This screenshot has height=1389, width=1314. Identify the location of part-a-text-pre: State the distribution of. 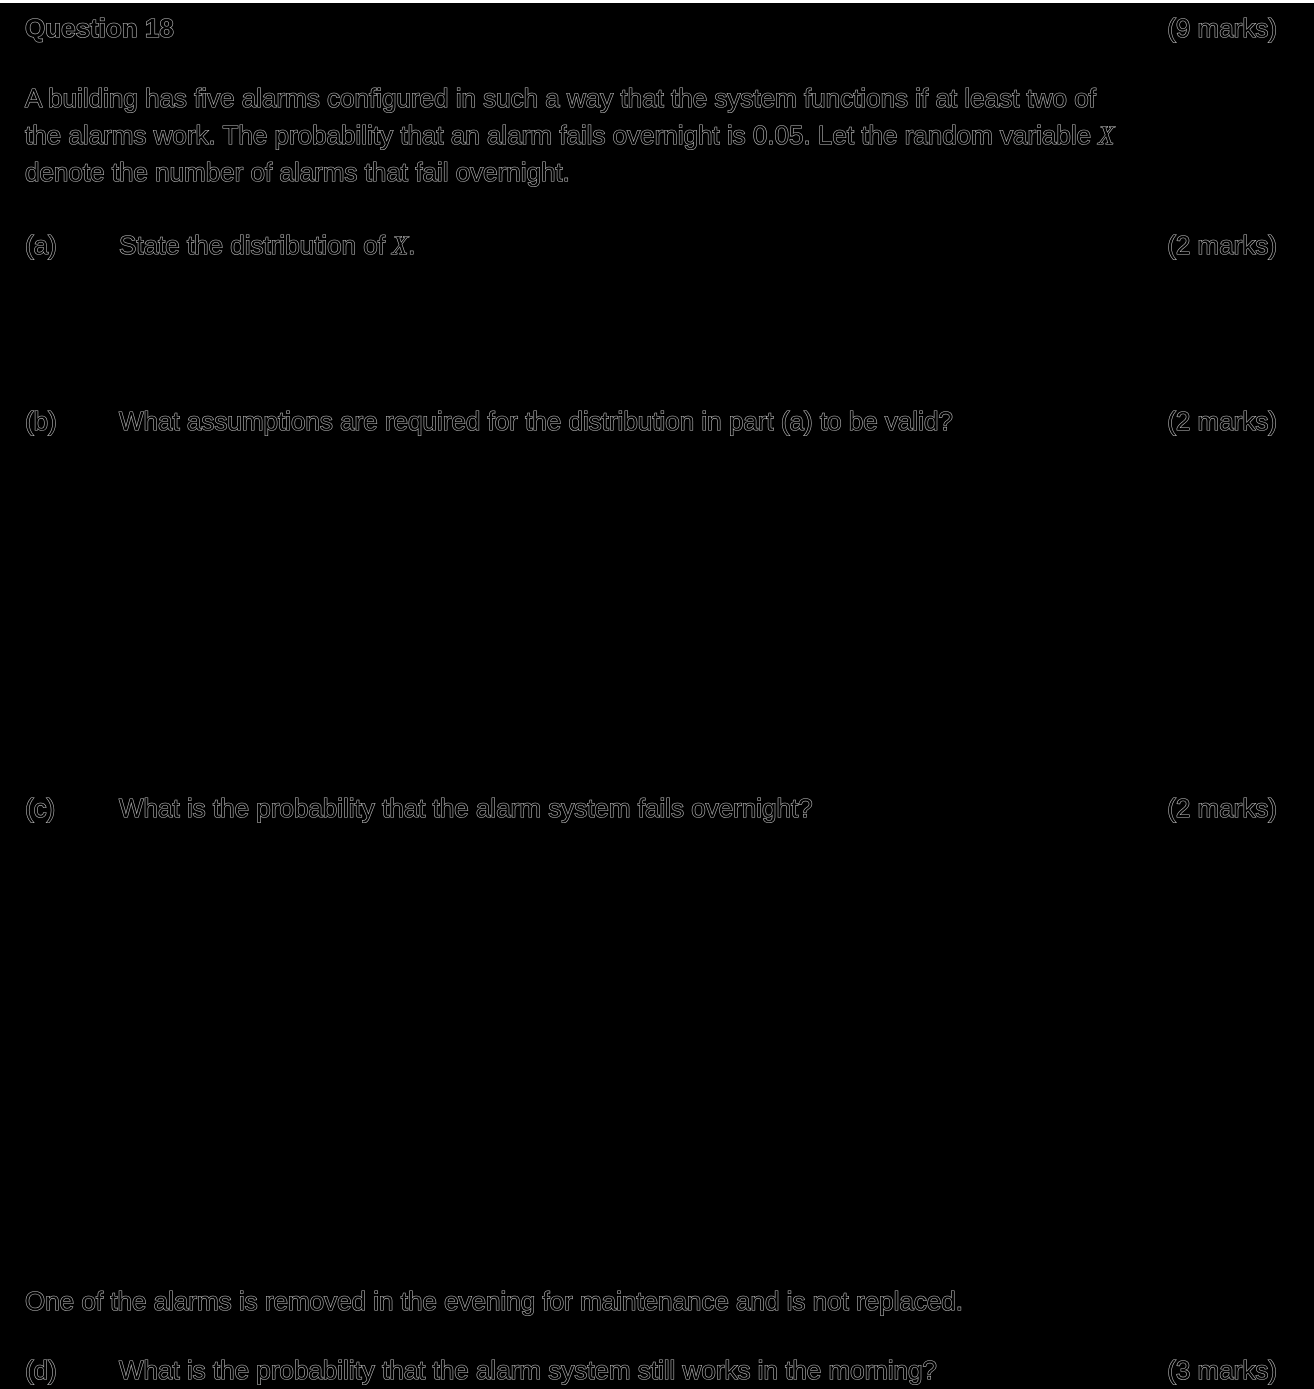
(255, 244).